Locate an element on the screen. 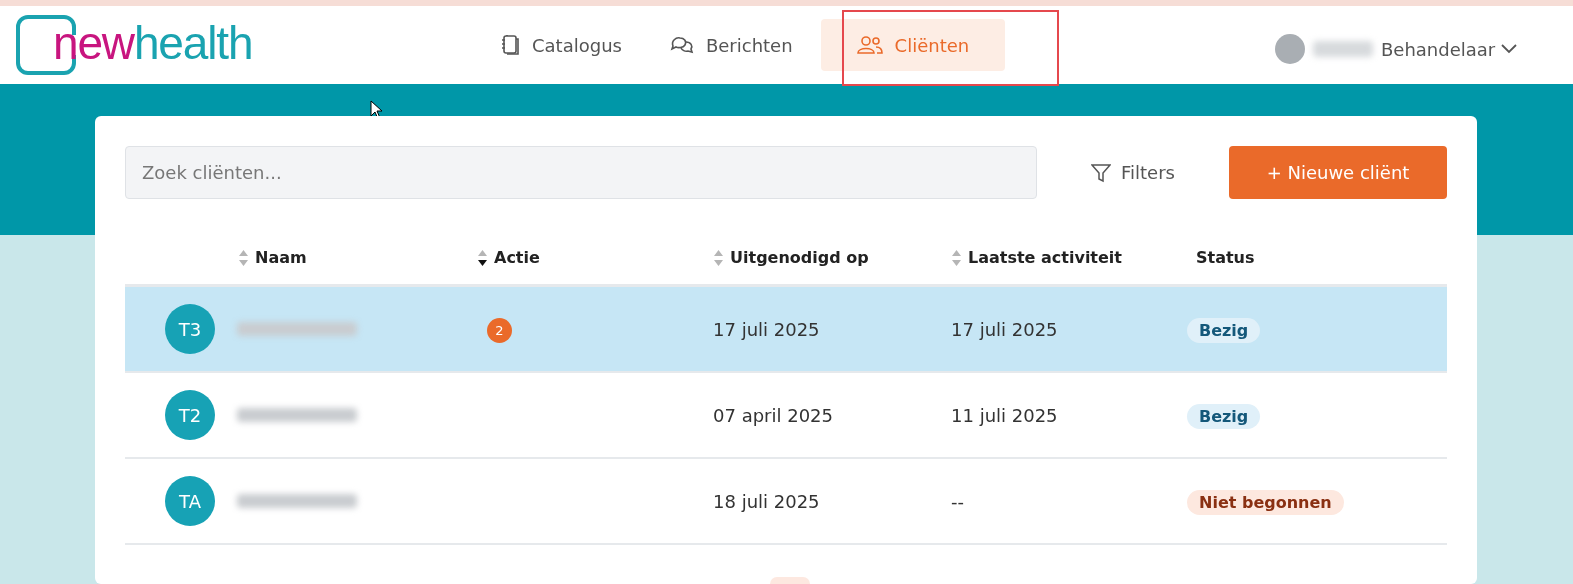  date-text: 18 juli 2025 is located at coordinates (766, 501).